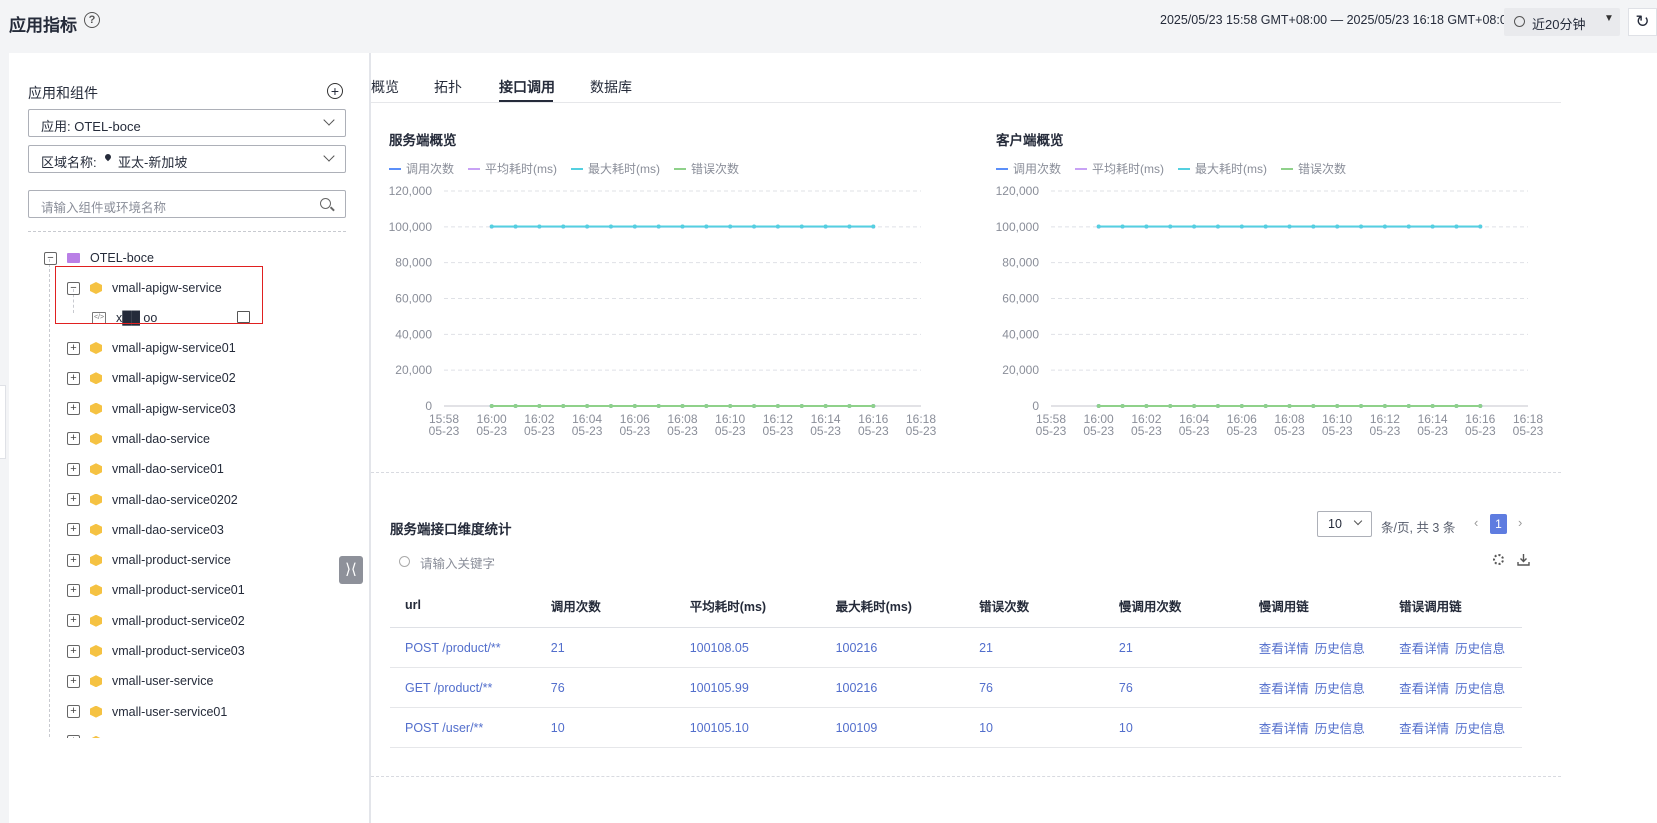 This screenshot has height=823, width=1657. What do you see at coordinates (187, 204) in the screenshot?
I see `component-search-input: 请输入组件或环境名称` at bounding box center [187, 204].